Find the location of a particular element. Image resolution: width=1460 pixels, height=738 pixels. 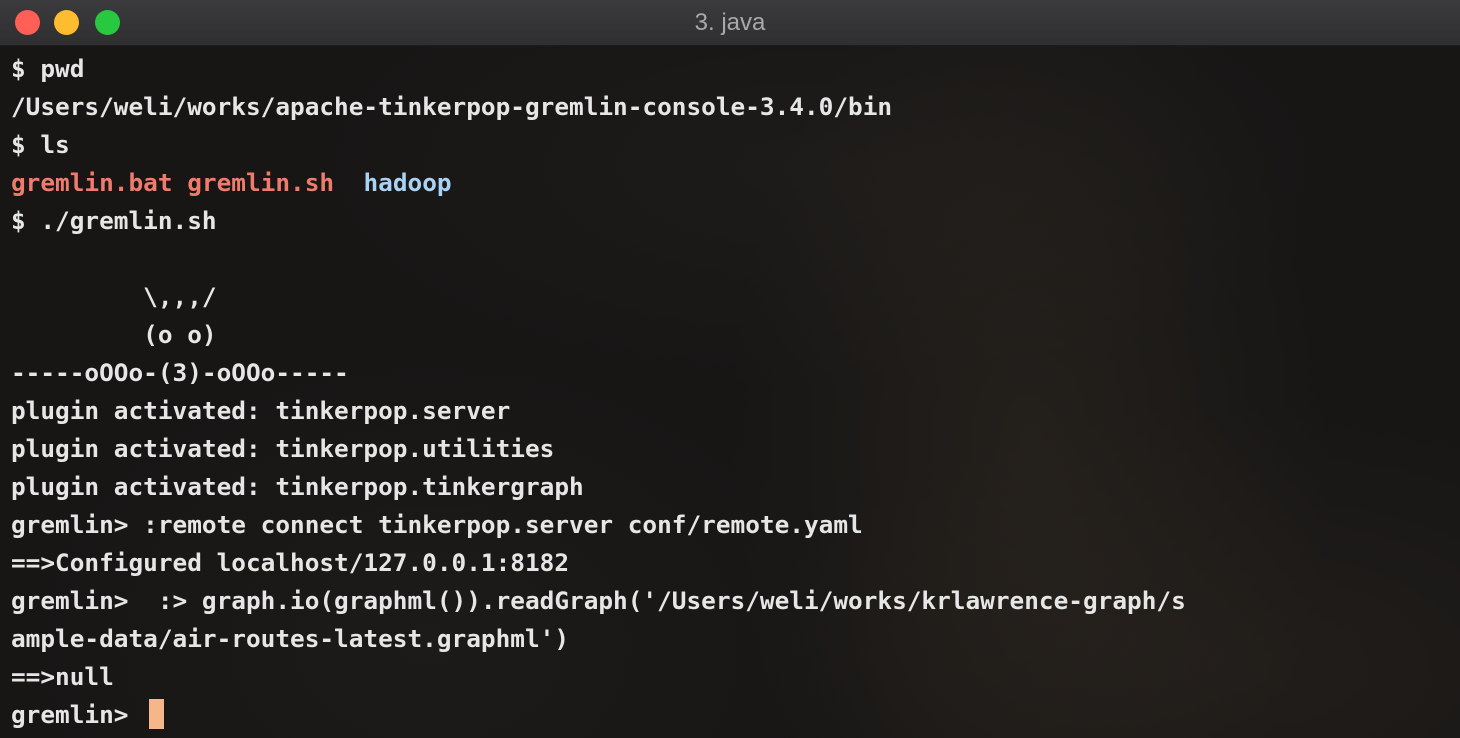

gremlin-prompt: gremlin> is located at coordinates (77, 714).